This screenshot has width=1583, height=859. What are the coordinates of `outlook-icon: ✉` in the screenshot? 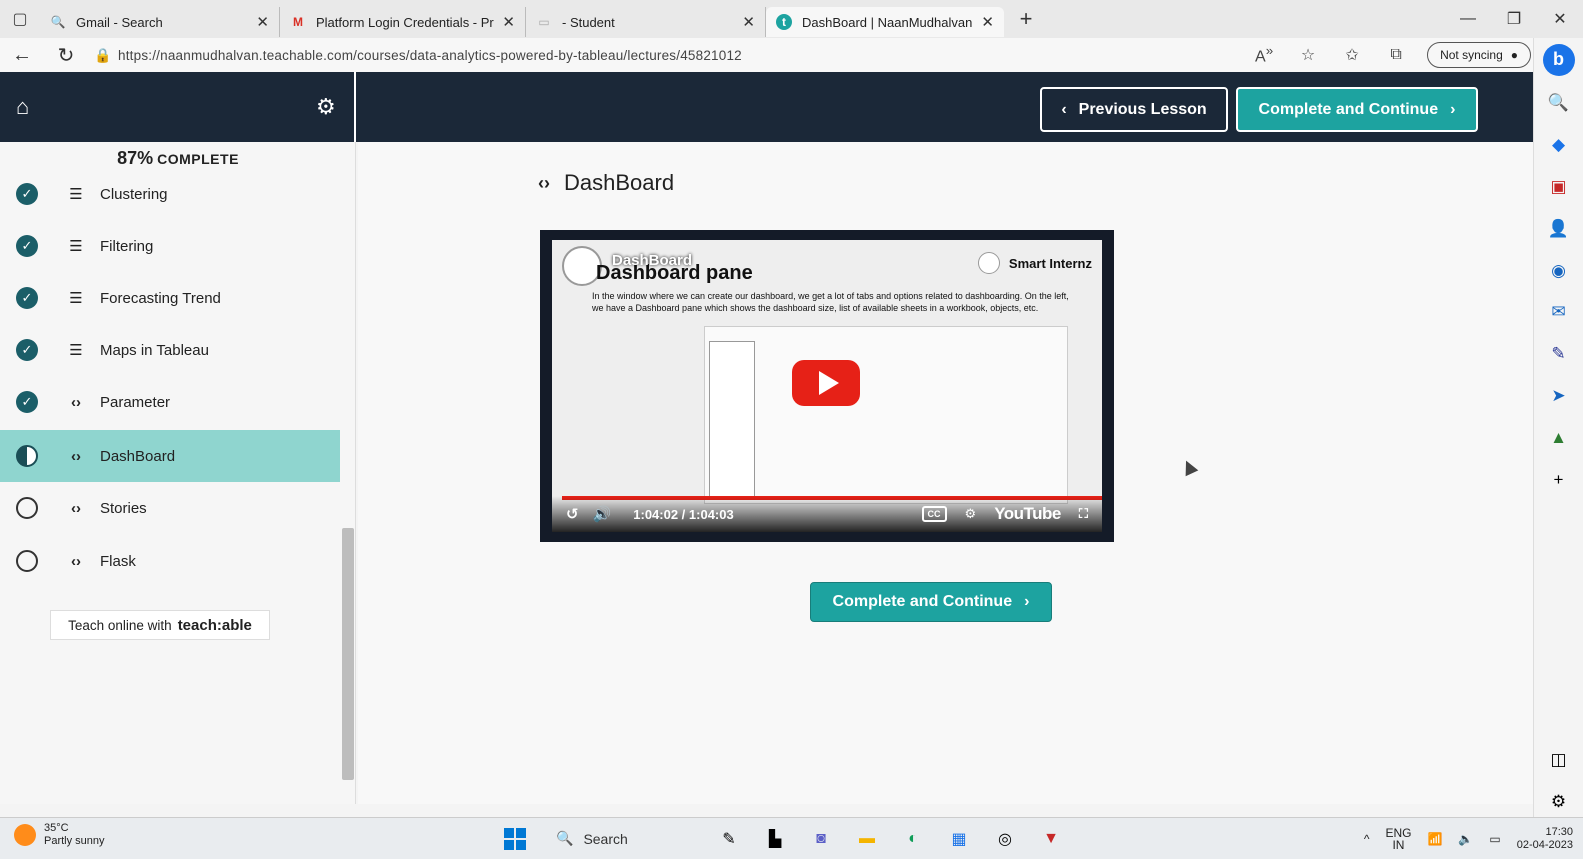 It's located at (1559, 313).